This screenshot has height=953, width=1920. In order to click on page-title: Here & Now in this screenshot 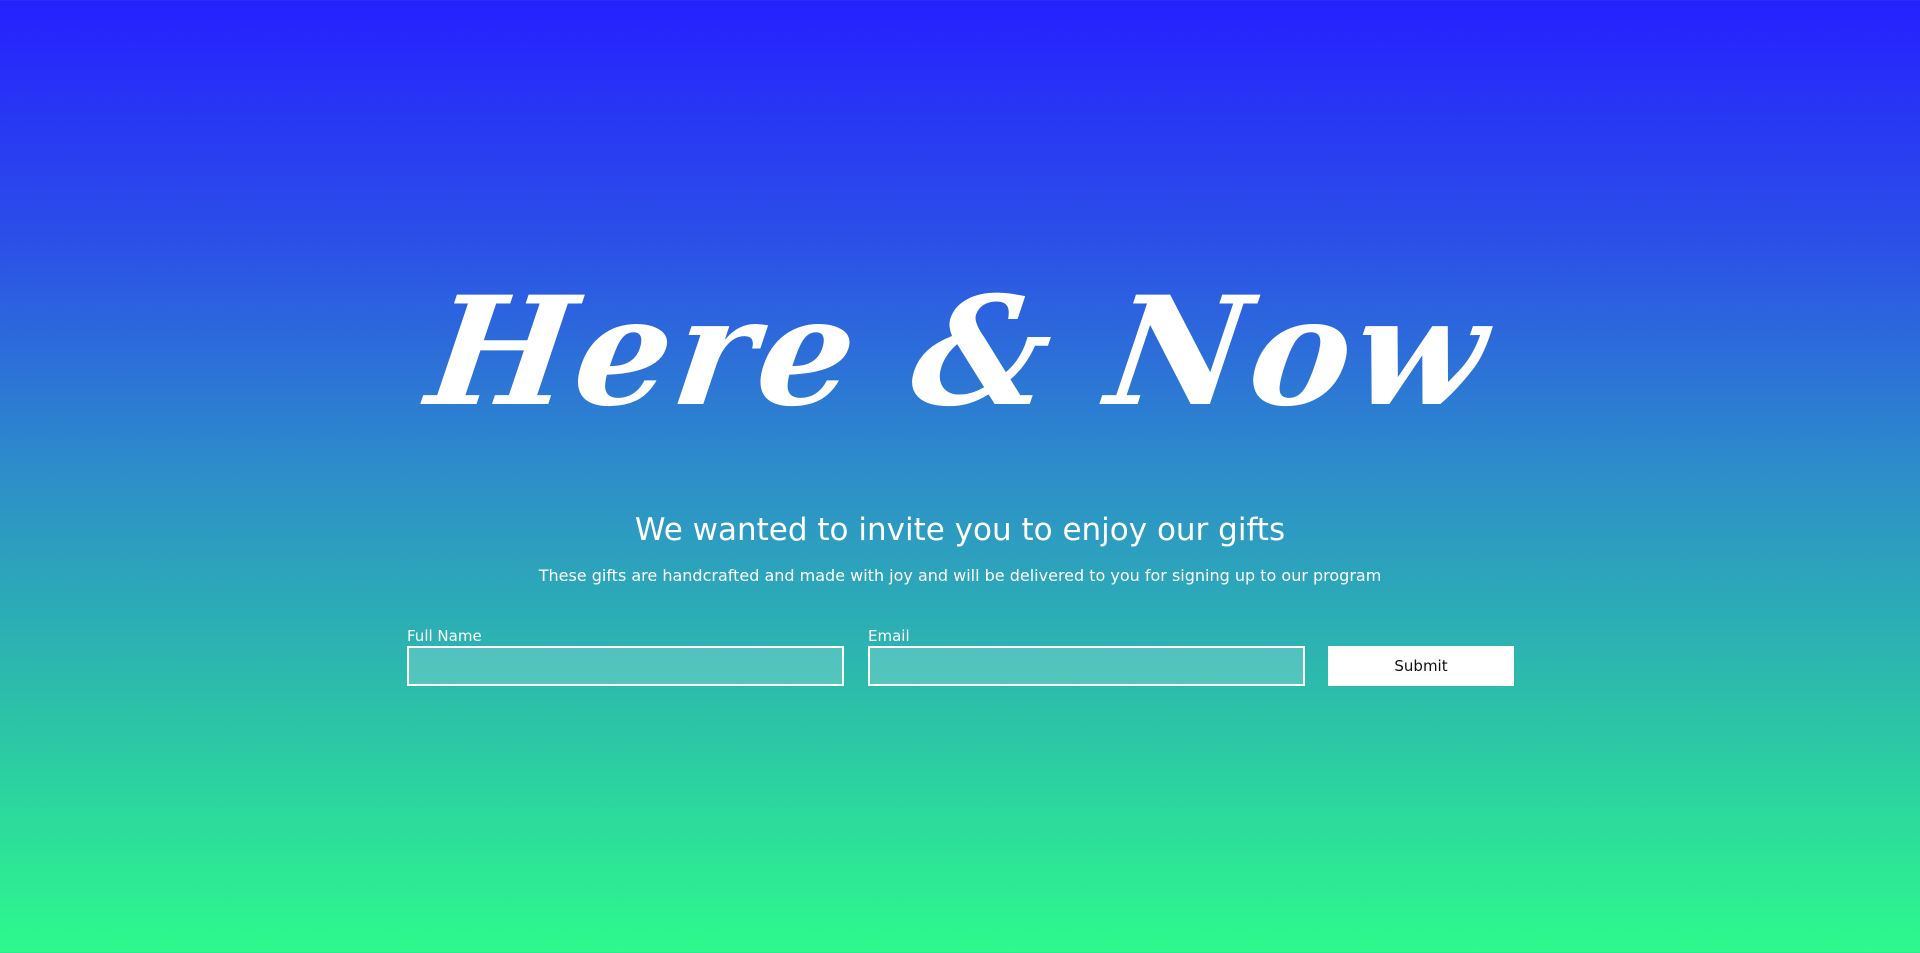, I will do `click(960, 352)`.